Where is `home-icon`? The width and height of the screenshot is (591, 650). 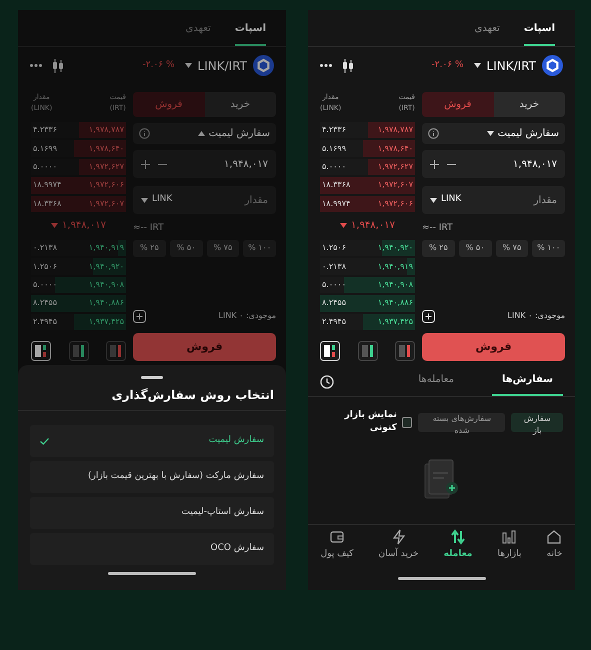 home-icon is located at coordinates (554, 537).